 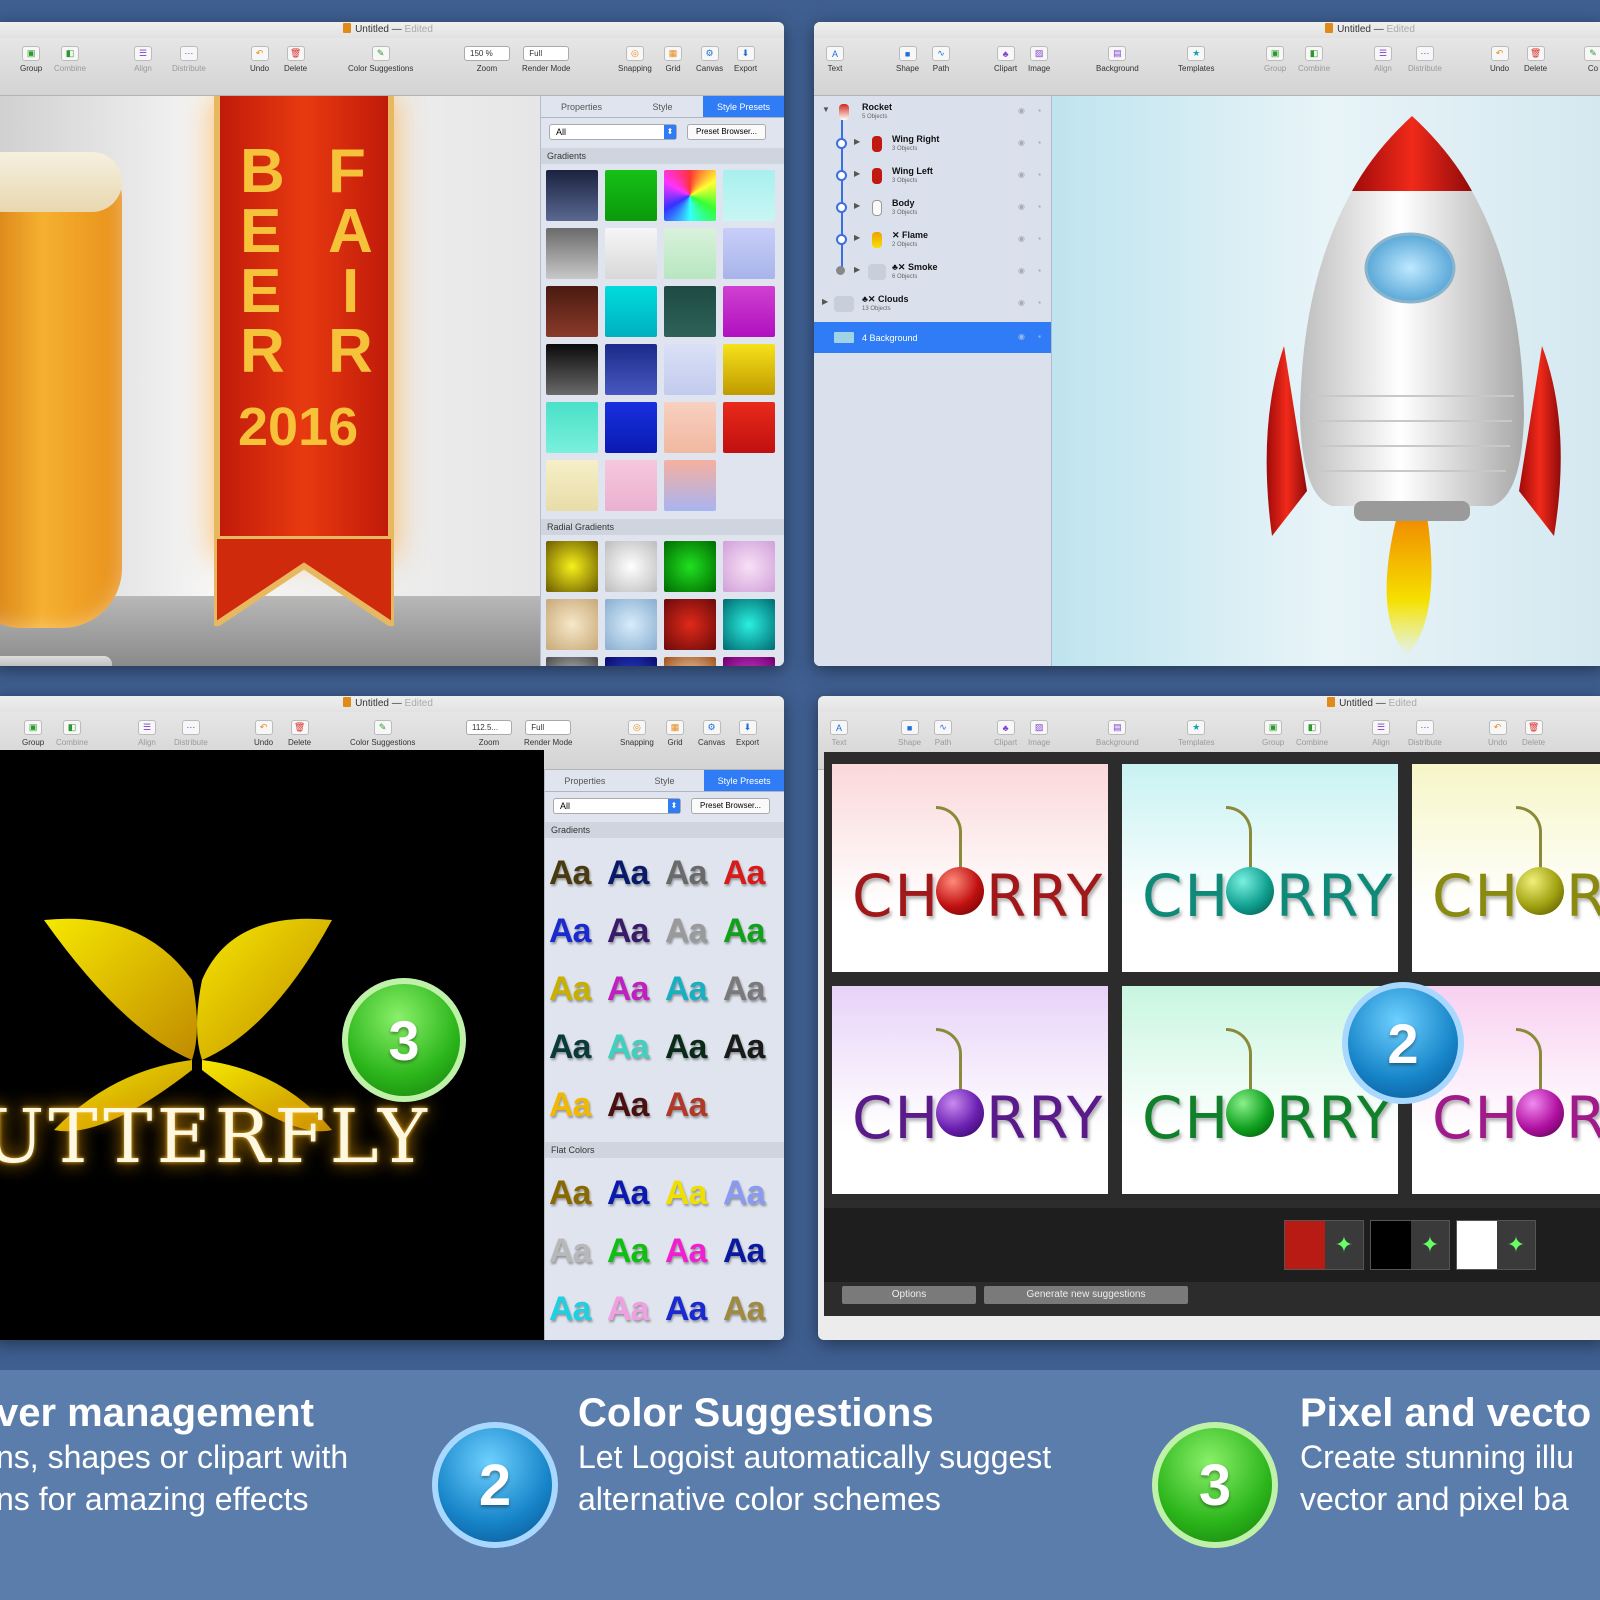 I want to click on grid-button: ▦ Grid, so click(x=675, y=730).